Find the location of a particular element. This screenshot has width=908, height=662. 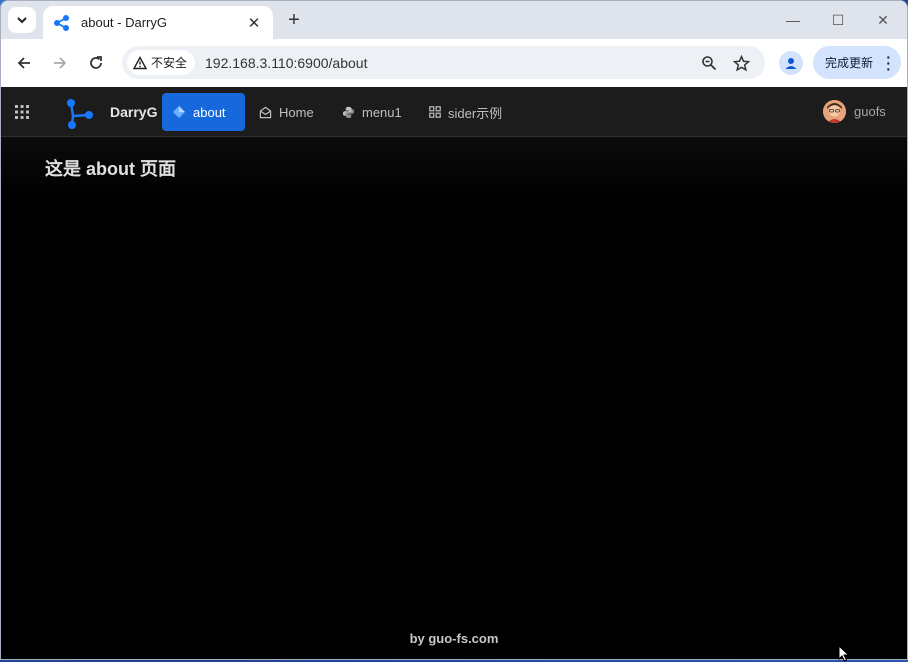

bookmark-button is located at coordinates (741, 63).